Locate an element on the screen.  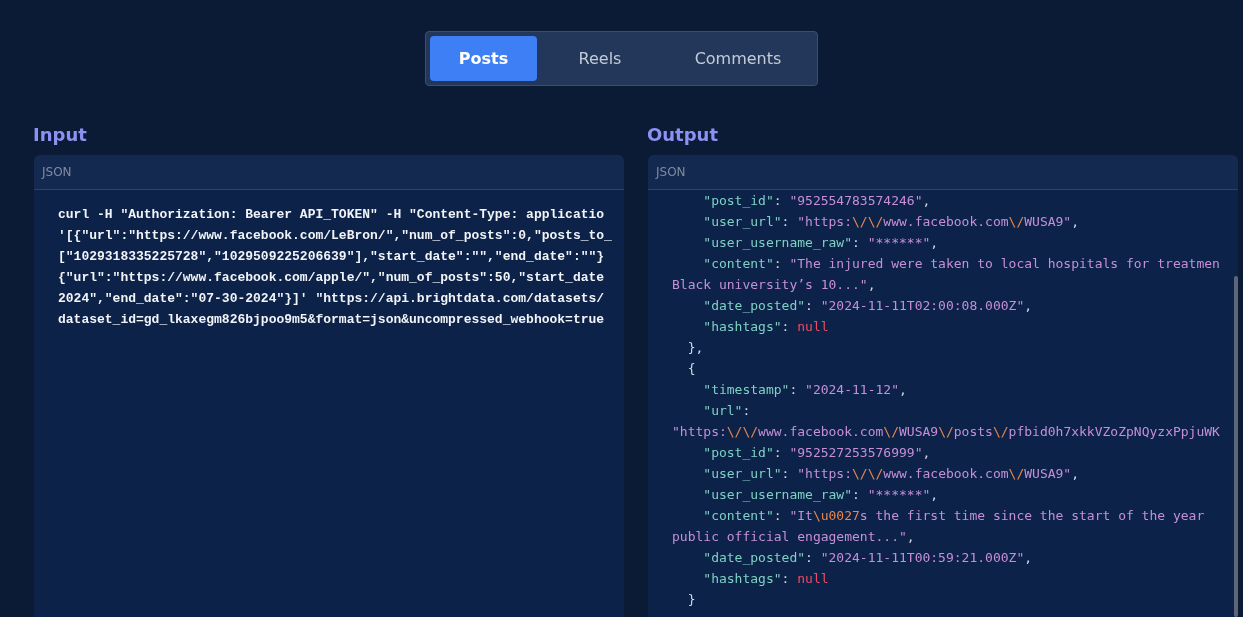
code-line: "date_posted": "2024-11-11T00:59:21.000Z", is located at coordinates (868, 558).